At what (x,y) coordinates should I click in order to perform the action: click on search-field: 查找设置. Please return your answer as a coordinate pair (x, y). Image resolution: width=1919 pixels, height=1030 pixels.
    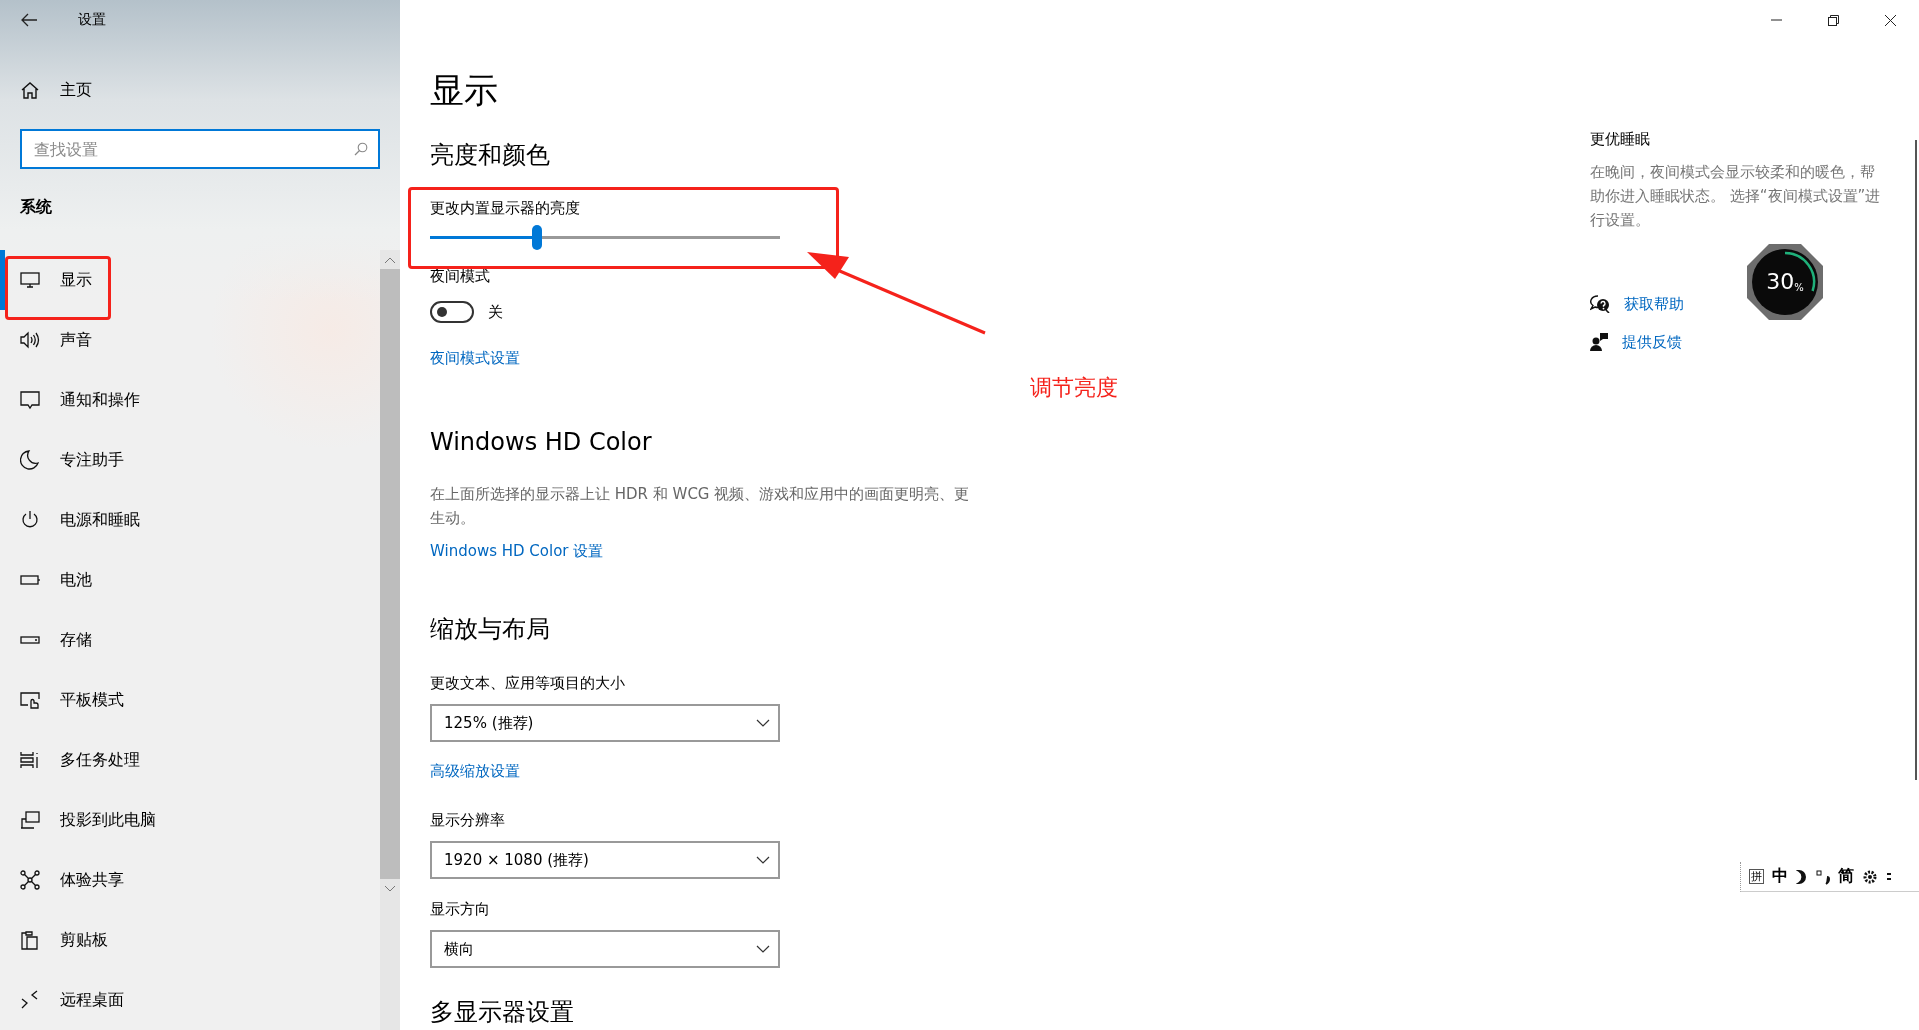
    Looking at the image, I should click on (200, 149).